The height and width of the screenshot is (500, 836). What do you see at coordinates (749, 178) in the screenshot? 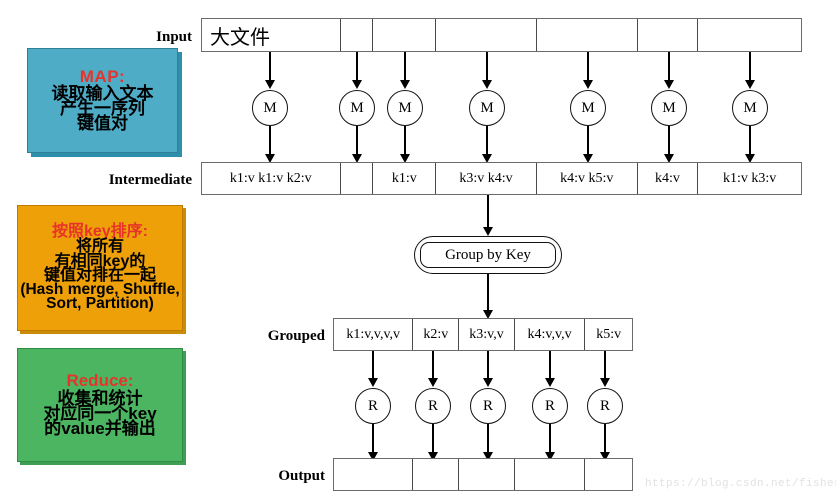
I see `intermediate-cell-7: k1:v k3:v` at bounding box center [749, 178].